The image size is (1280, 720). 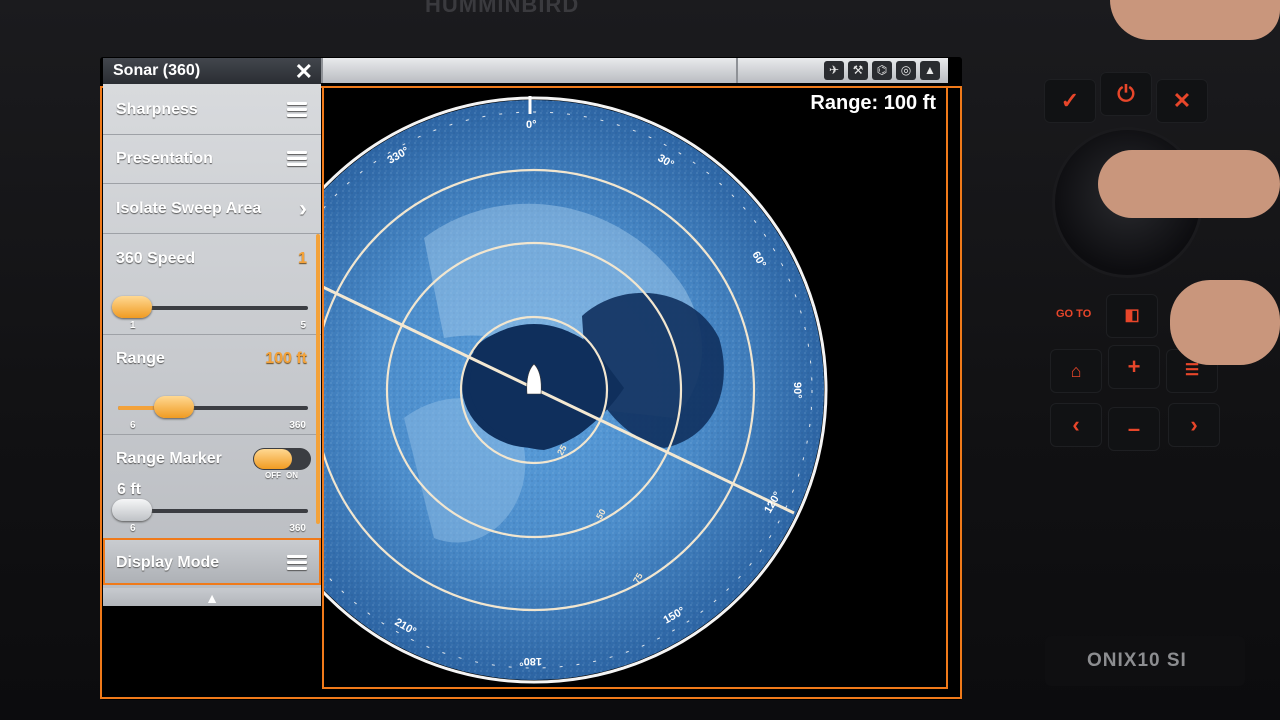 I want to click on speed-slider: 1 5, so click(x=210, y=312).